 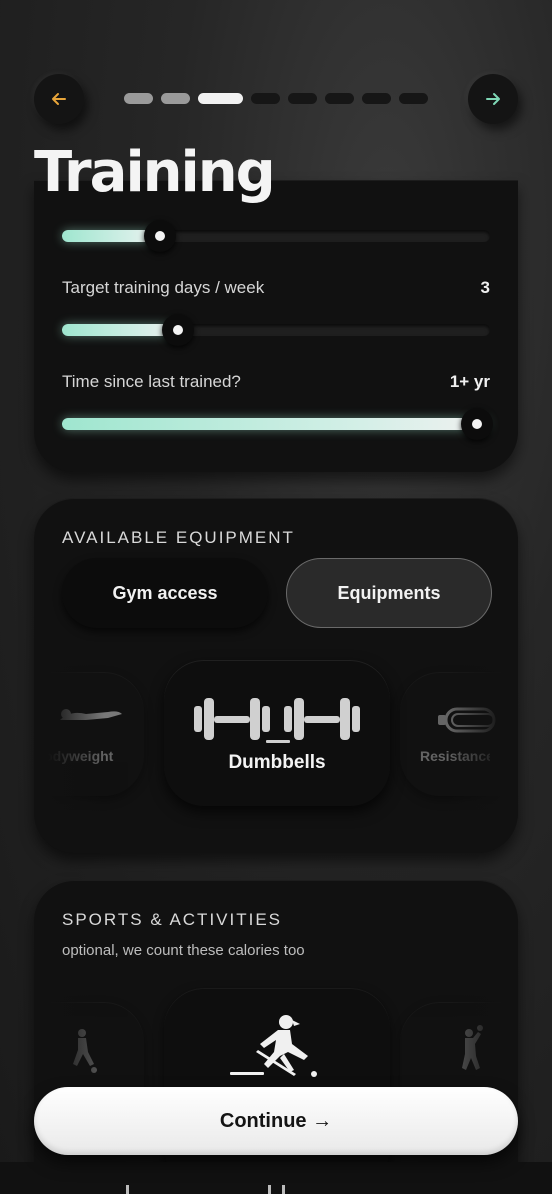 I want to click on progress-indicator, so click(x=276, y=98).